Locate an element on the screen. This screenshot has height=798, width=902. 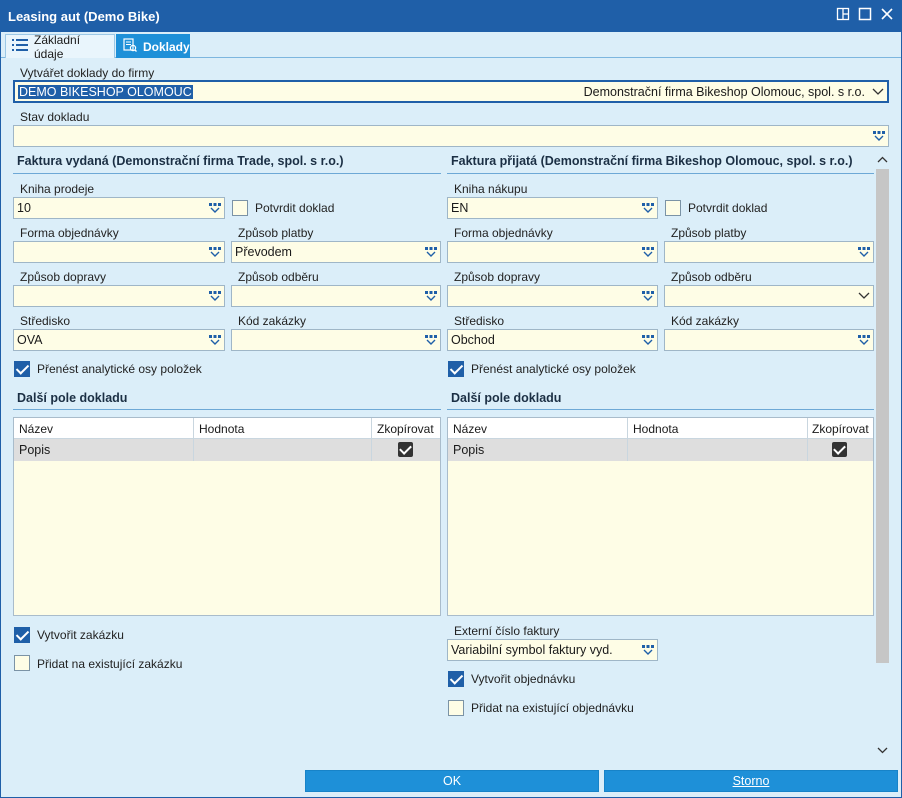
right-prenest-checkbox is located at coordinates (456, 369).